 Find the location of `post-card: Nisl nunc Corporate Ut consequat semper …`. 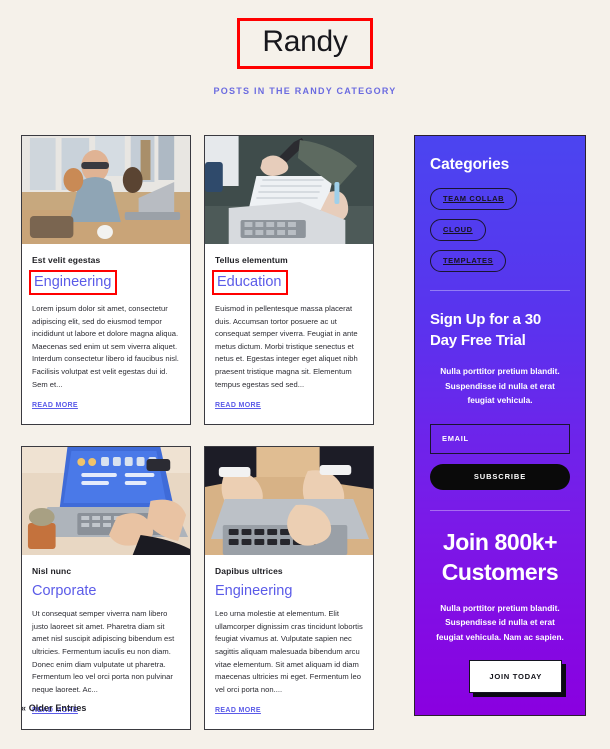

post-card: Nisl nunc Corporate Ut consequat semper … is located at coordinates (106, 588).